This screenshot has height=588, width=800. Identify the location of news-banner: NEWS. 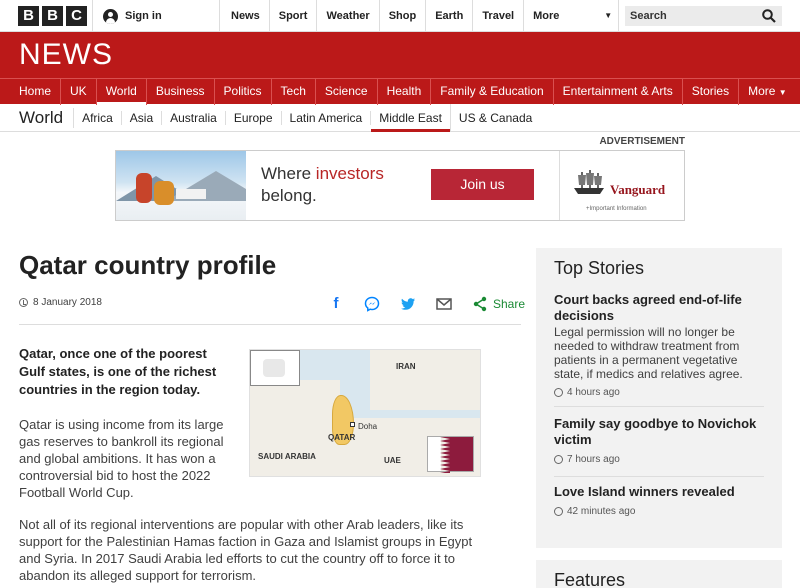
(400, 55).